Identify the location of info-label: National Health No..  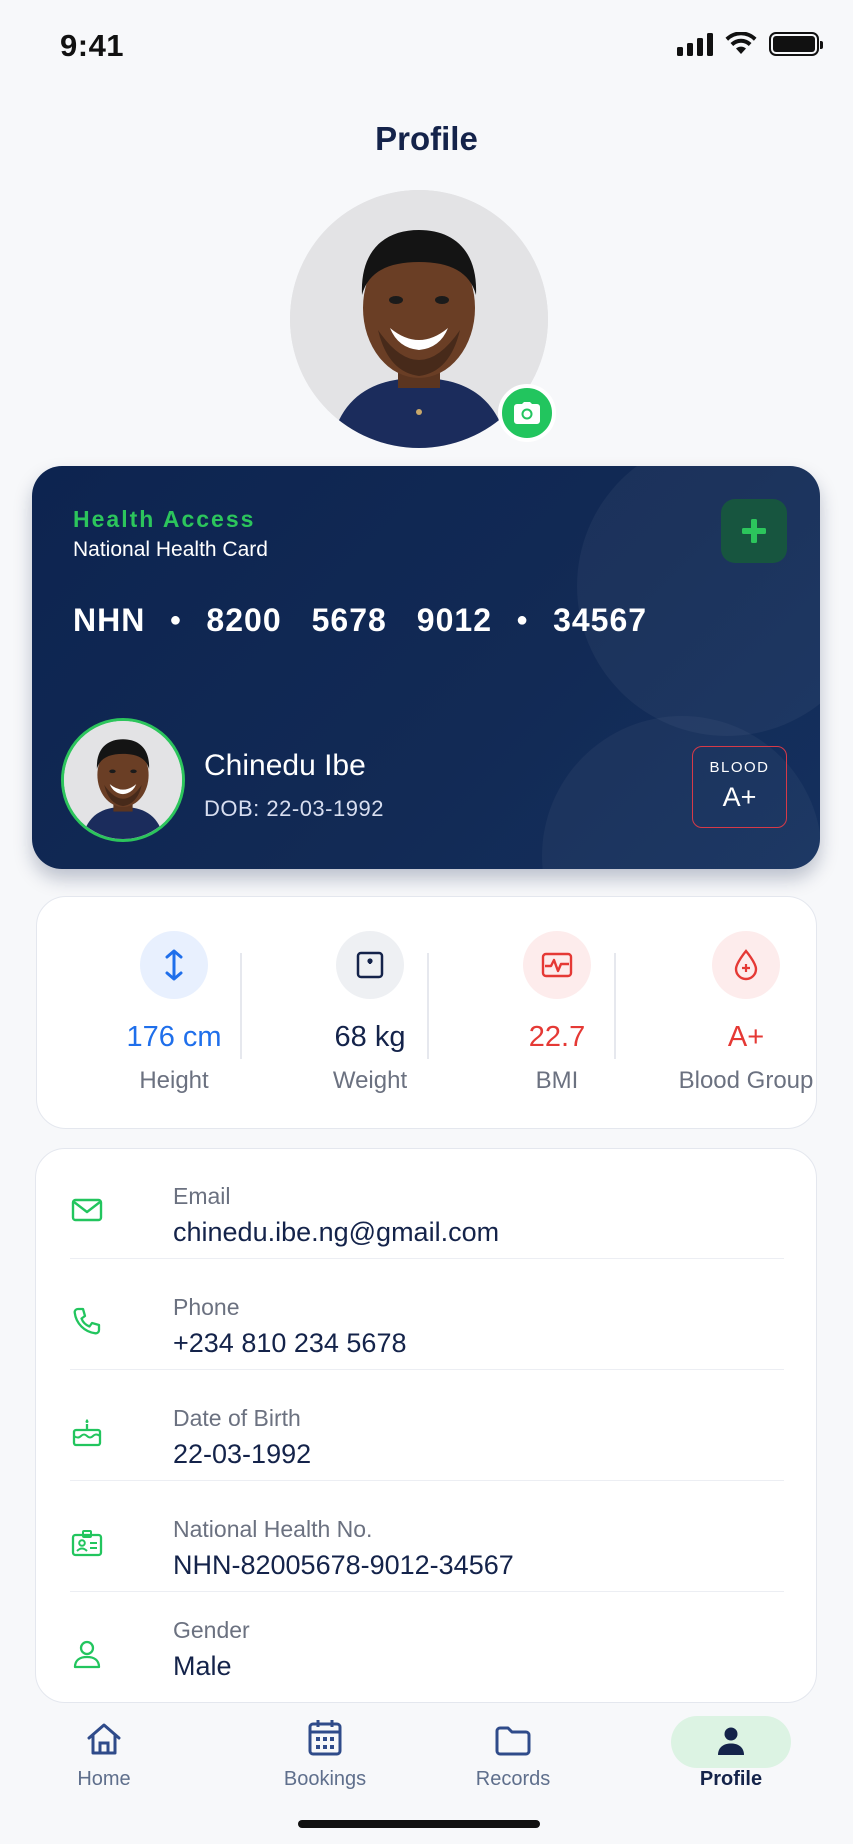
(273, 1529).